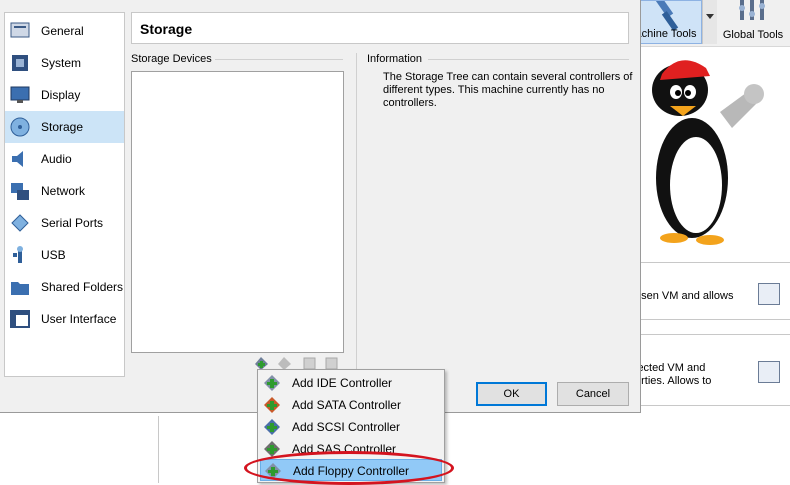 This screenshot has height=485, width=790. What do you see at coordinates (752, 10) in the screenshot?
I see `global-tools-icon` at bounding box center [752, 10].